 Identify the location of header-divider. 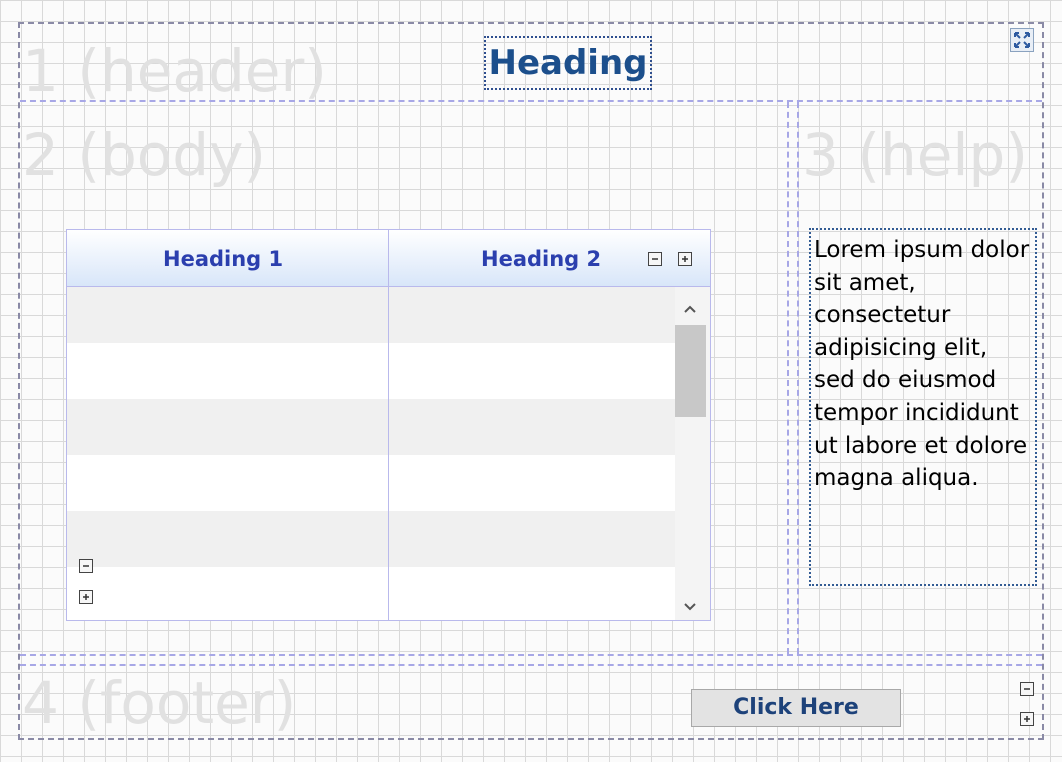
(531, 101).